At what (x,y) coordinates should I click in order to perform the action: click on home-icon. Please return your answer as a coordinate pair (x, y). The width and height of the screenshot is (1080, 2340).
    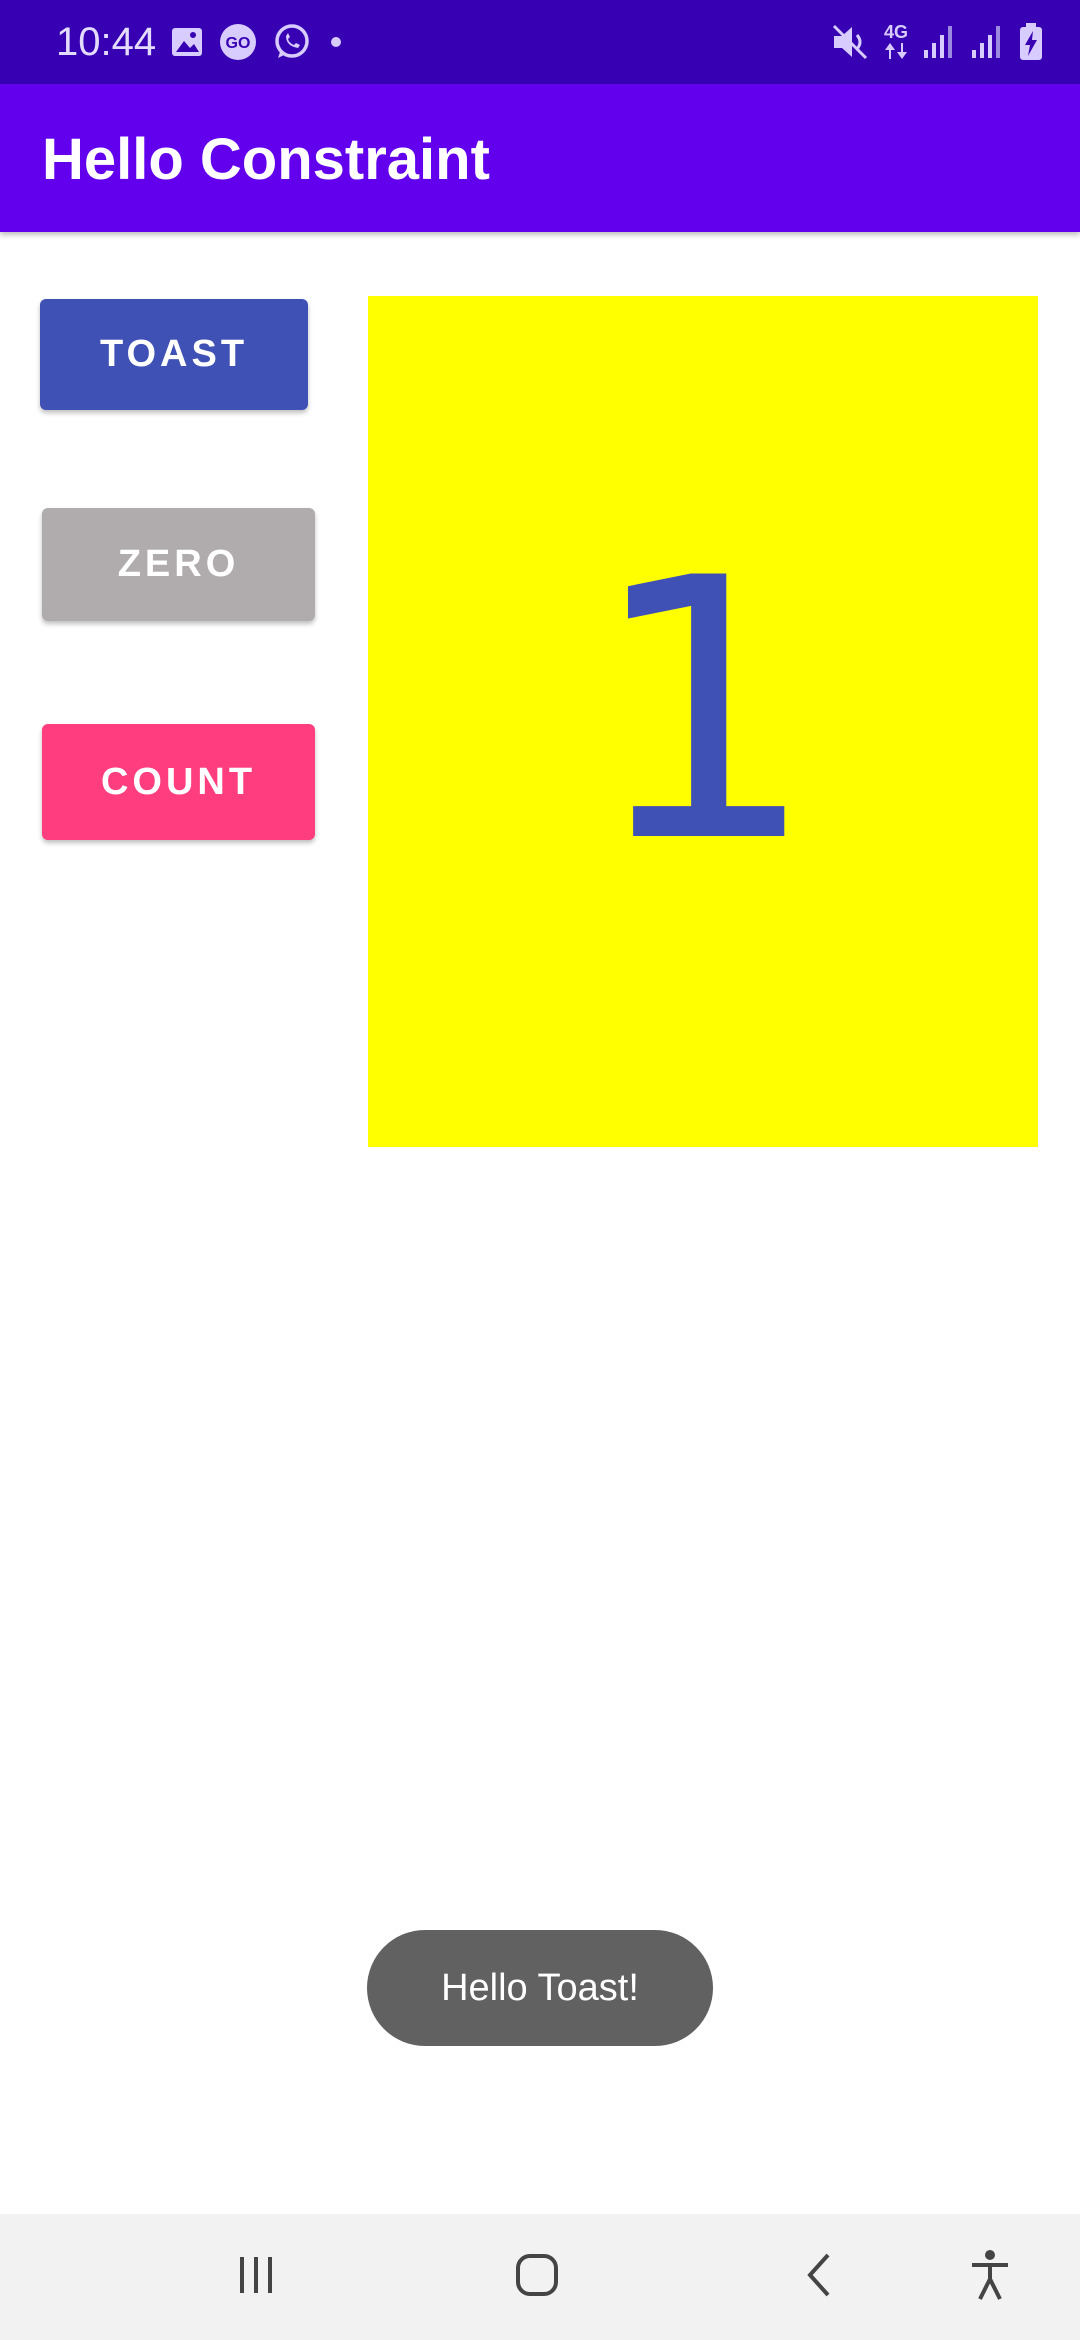
    Looking at the image, I should click on (537, 2277).